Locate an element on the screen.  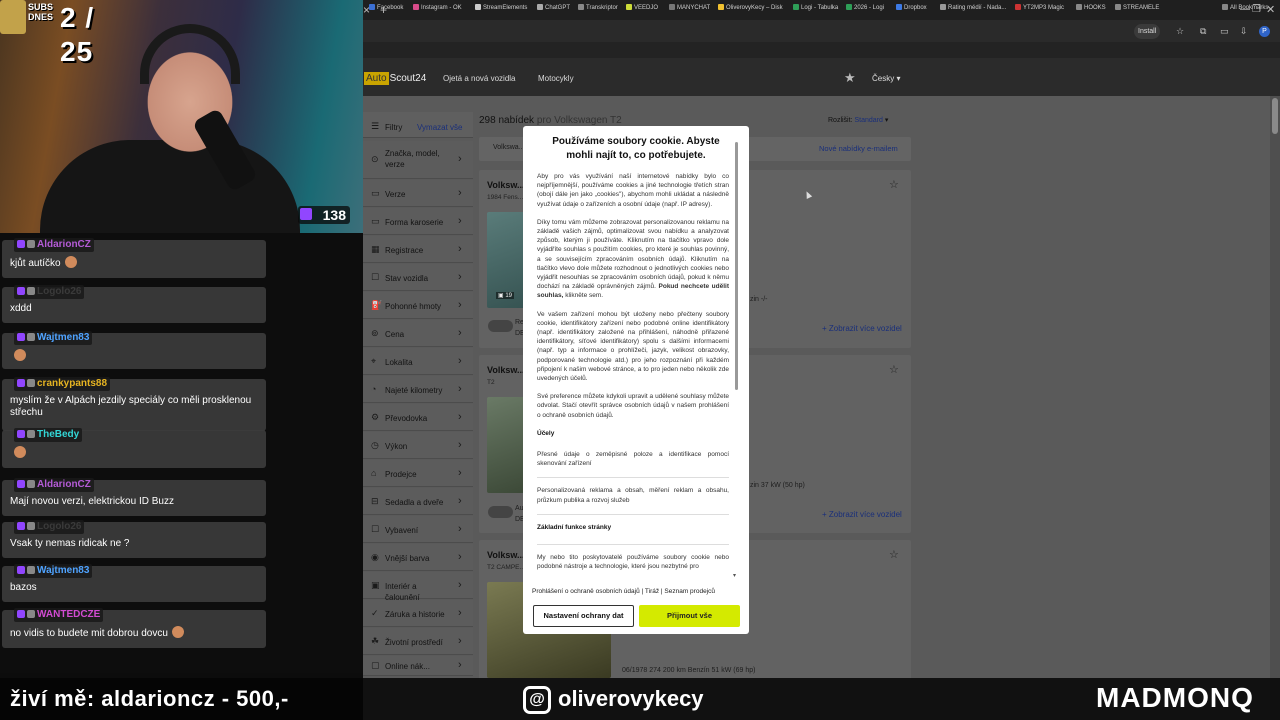
sidebar-filter-item: ◔ Najeté kilometry › is located at coordinates (418, 389).